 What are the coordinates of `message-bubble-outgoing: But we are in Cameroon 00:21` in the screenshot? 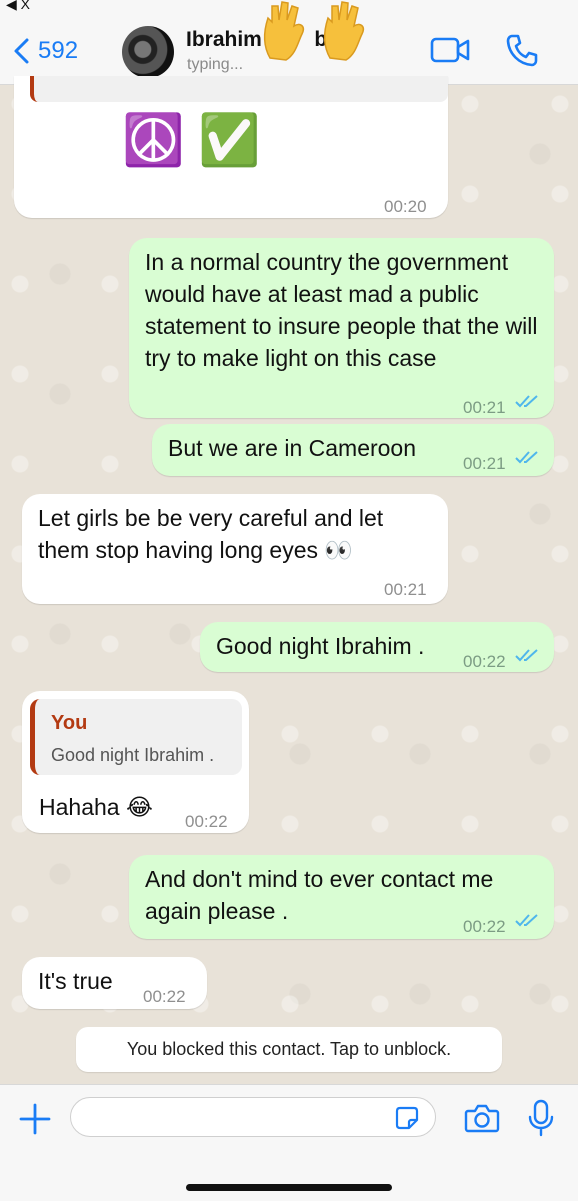 It's located at (353, 450).